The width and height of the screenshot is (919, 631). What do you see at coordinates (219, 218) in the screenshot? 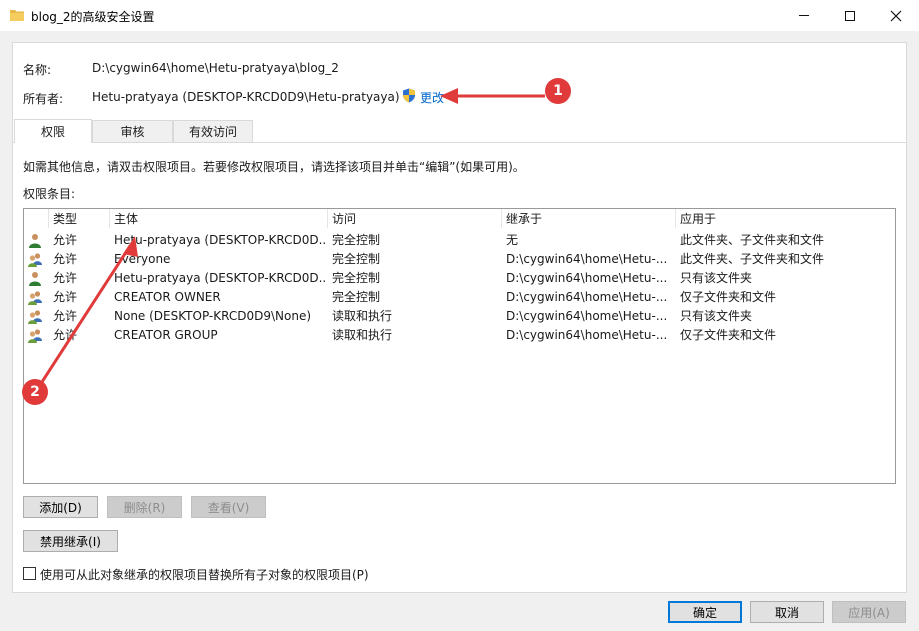
I see `column-header-principal: 主体` at bounding box center [219, 218].